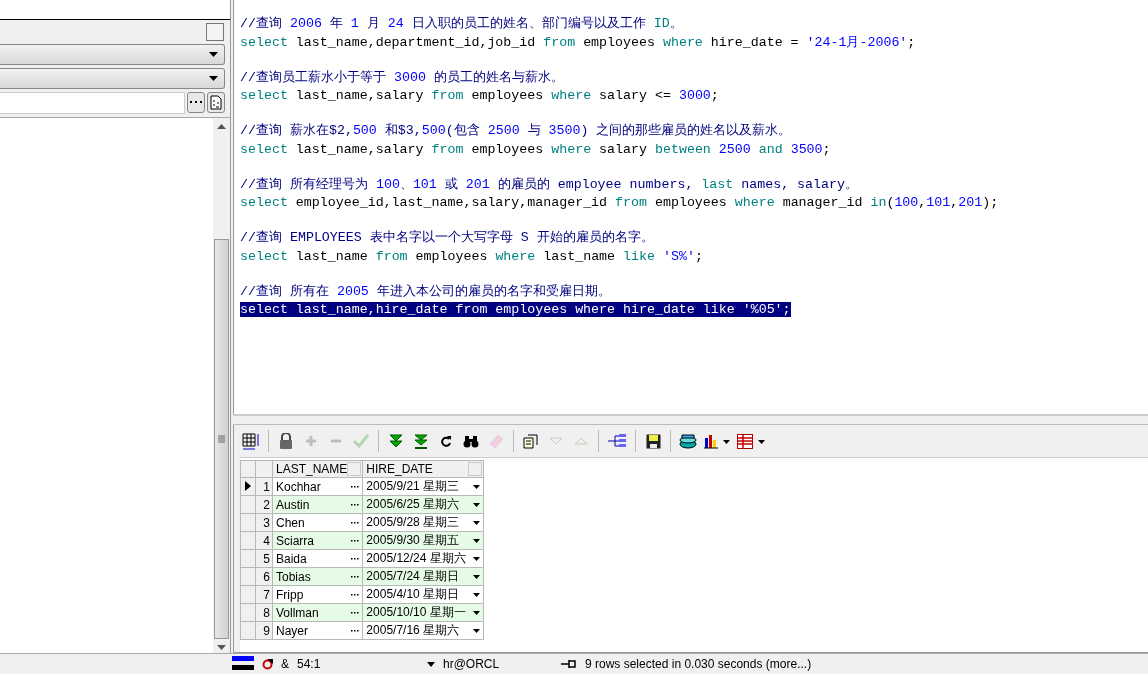 Image resolution: width=1148 pixels, height=674 pixels. Describe the element at coordinates (516, 130) in the screenshot. I see `code-line: //查询 薪水在$2,500 和$3,500(包含 2500 与 3500) 之间的那些雇员的姓名以及薪水。` at that location.